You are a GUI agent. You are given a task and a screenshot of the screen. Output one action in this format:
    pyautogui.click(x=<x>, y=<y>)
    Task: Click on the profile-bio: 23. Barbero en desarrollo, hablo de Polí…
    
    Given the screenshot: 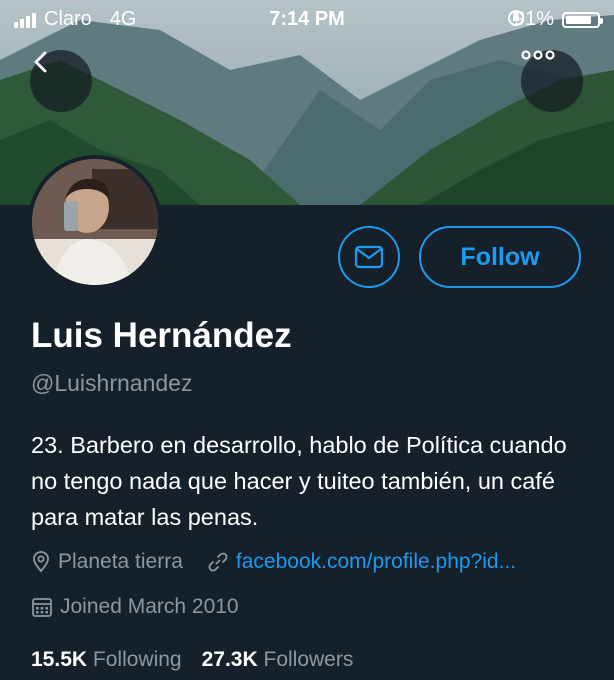 What is the action you would take?
    pyautogui.click(x=299, y=481)
    